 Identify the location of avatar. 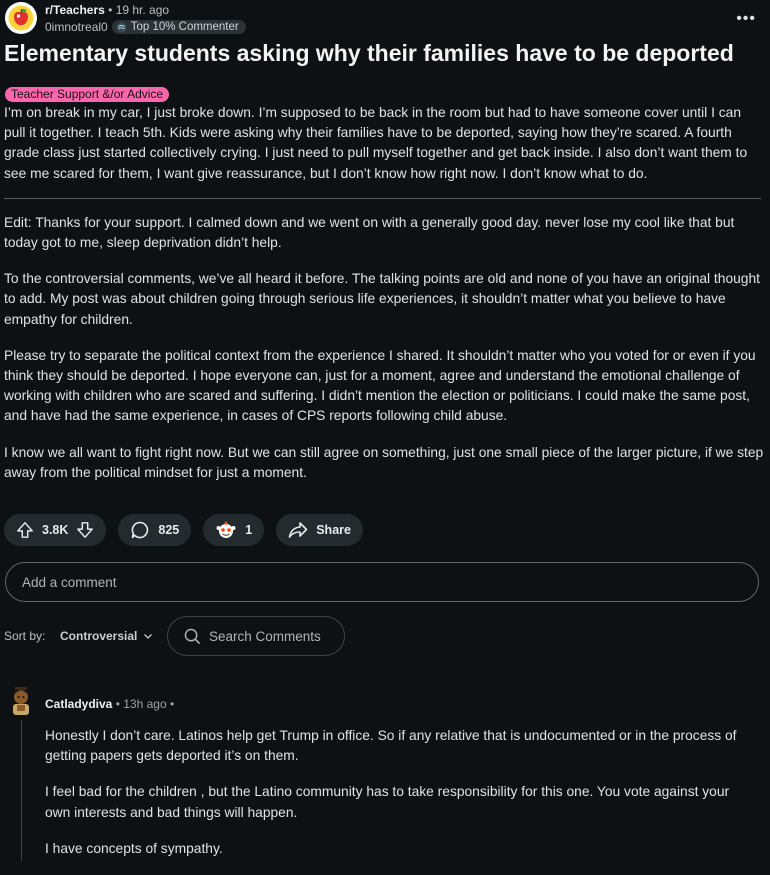
(21, 702).